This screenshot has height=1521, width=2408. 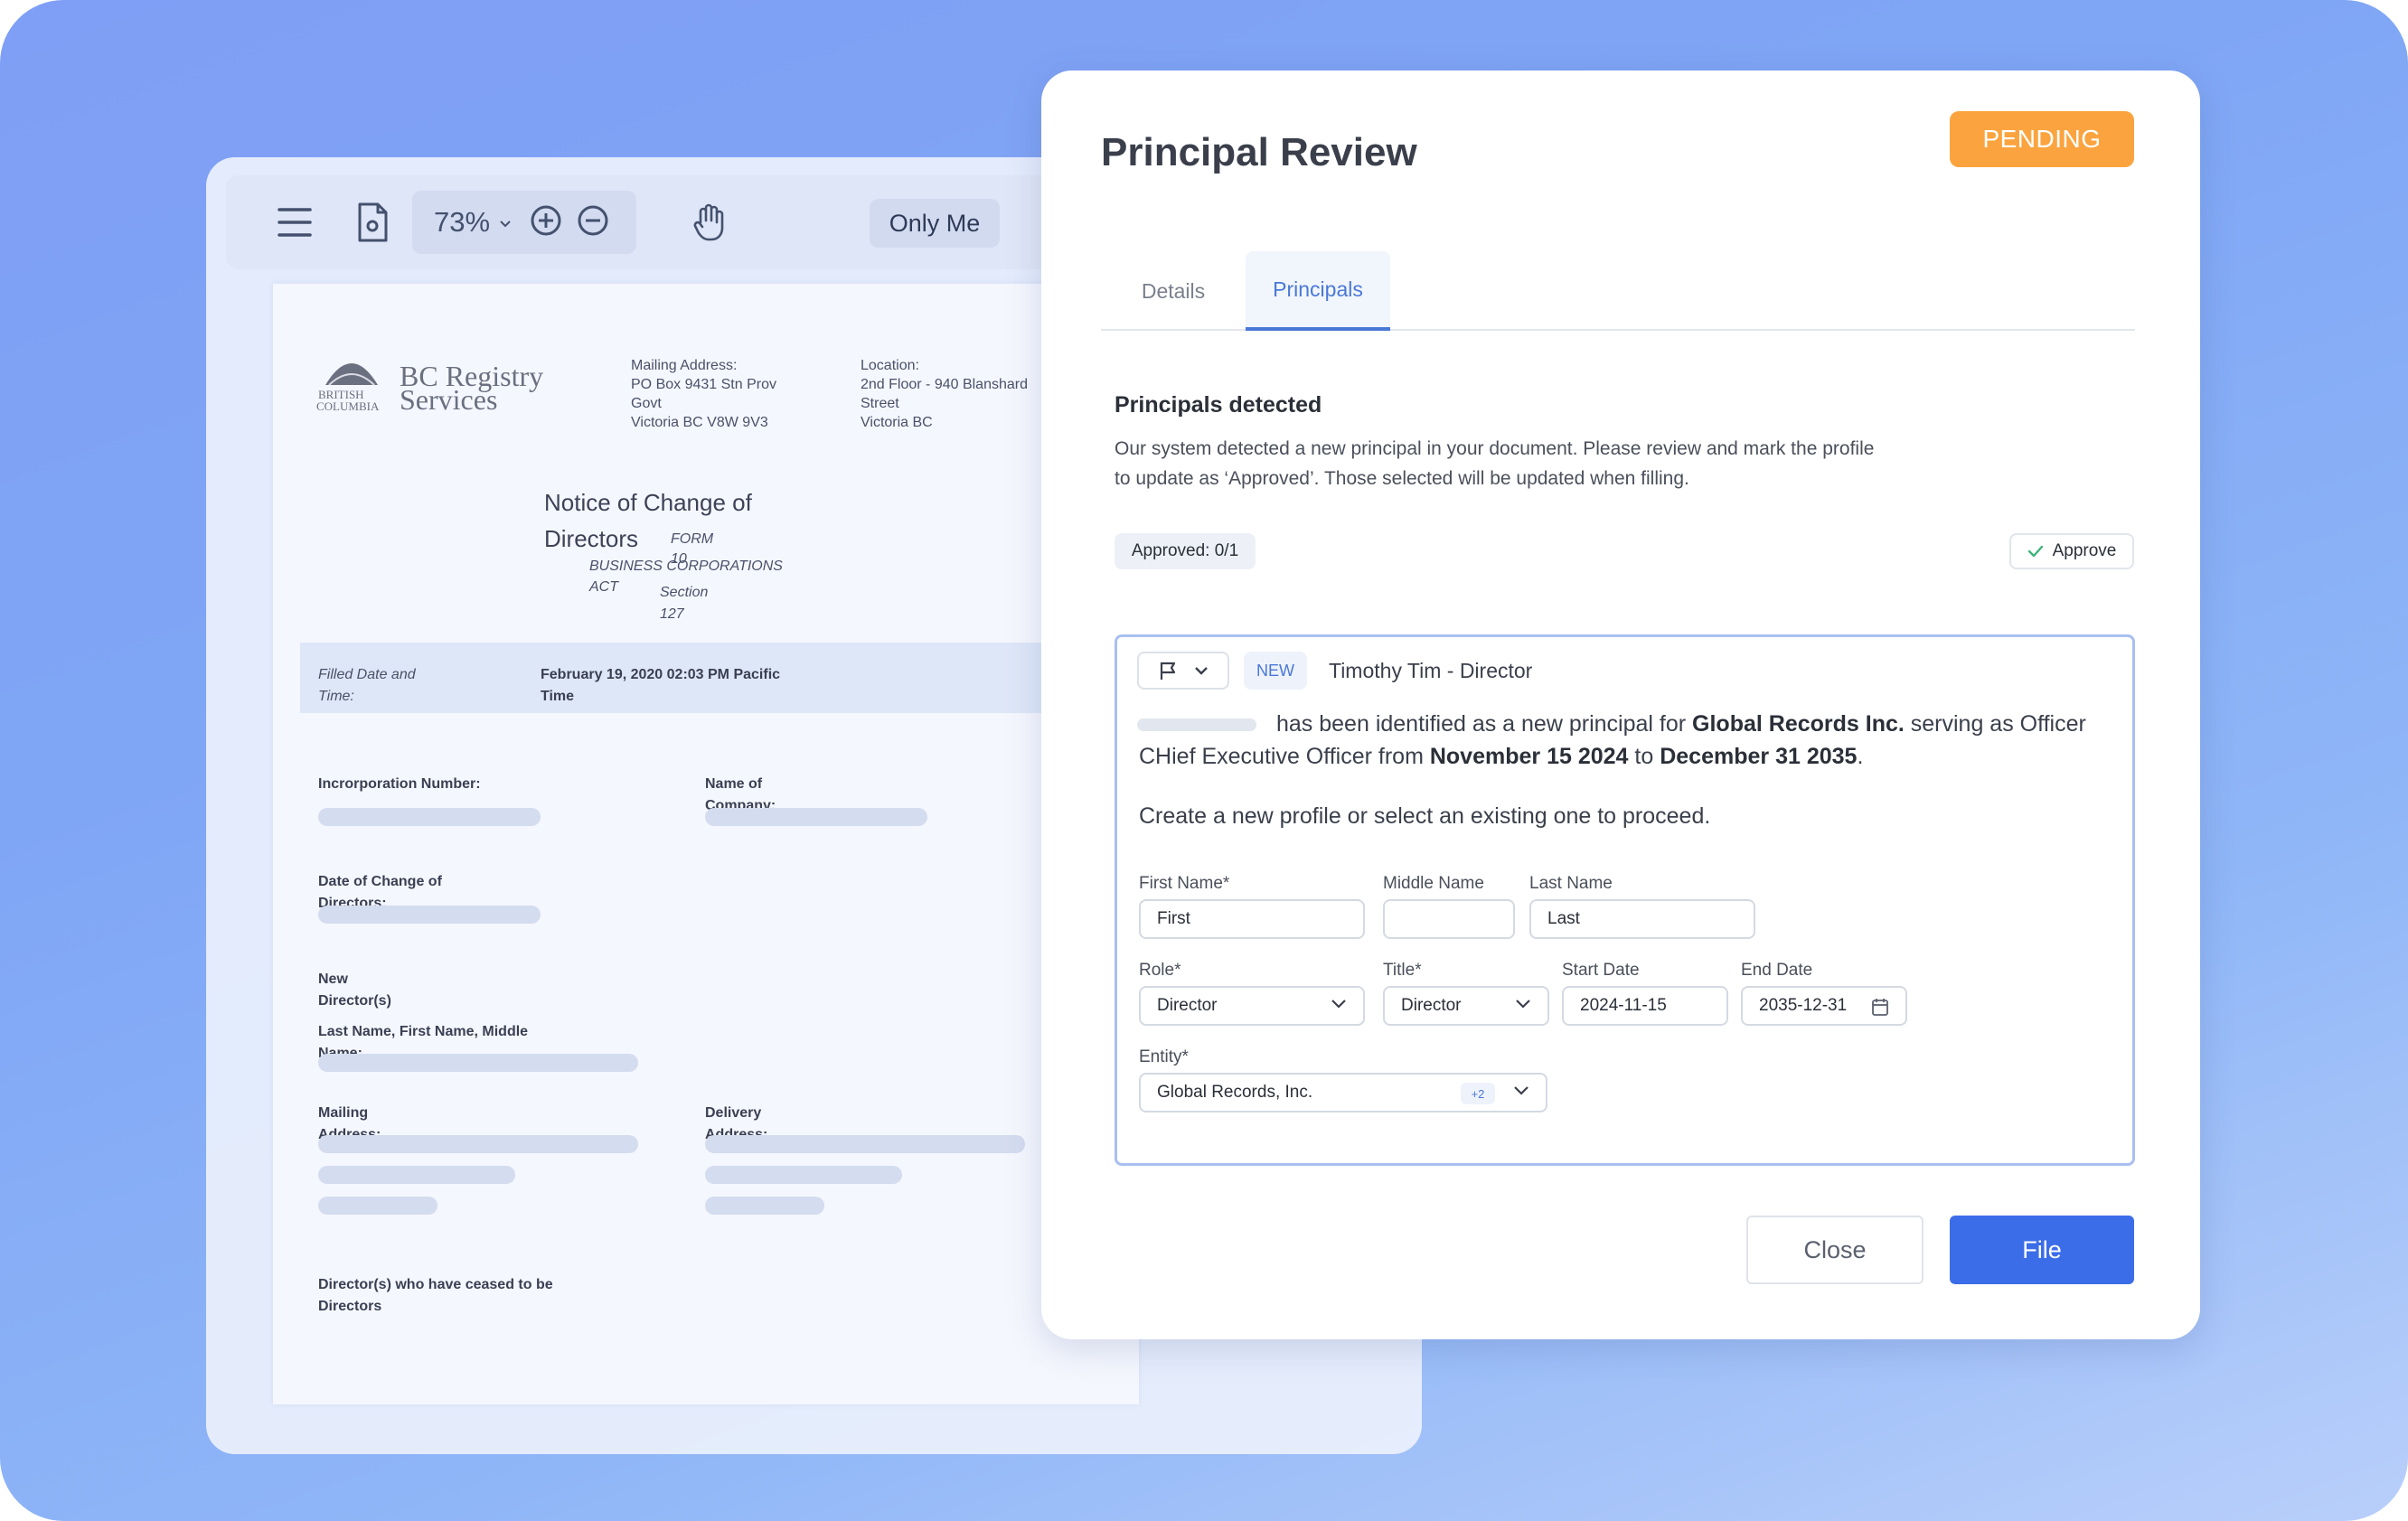 I want to click on title-select: Director, so click(x=1466, y=1006).